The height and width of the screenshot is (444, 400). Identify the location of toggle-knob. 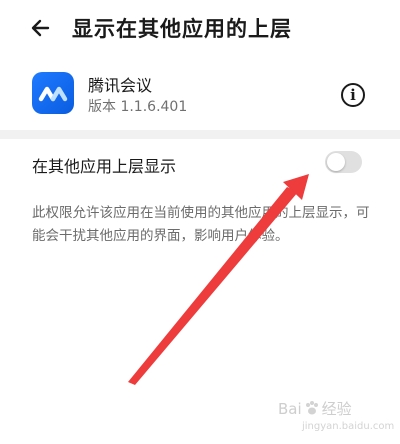
(336, 162).